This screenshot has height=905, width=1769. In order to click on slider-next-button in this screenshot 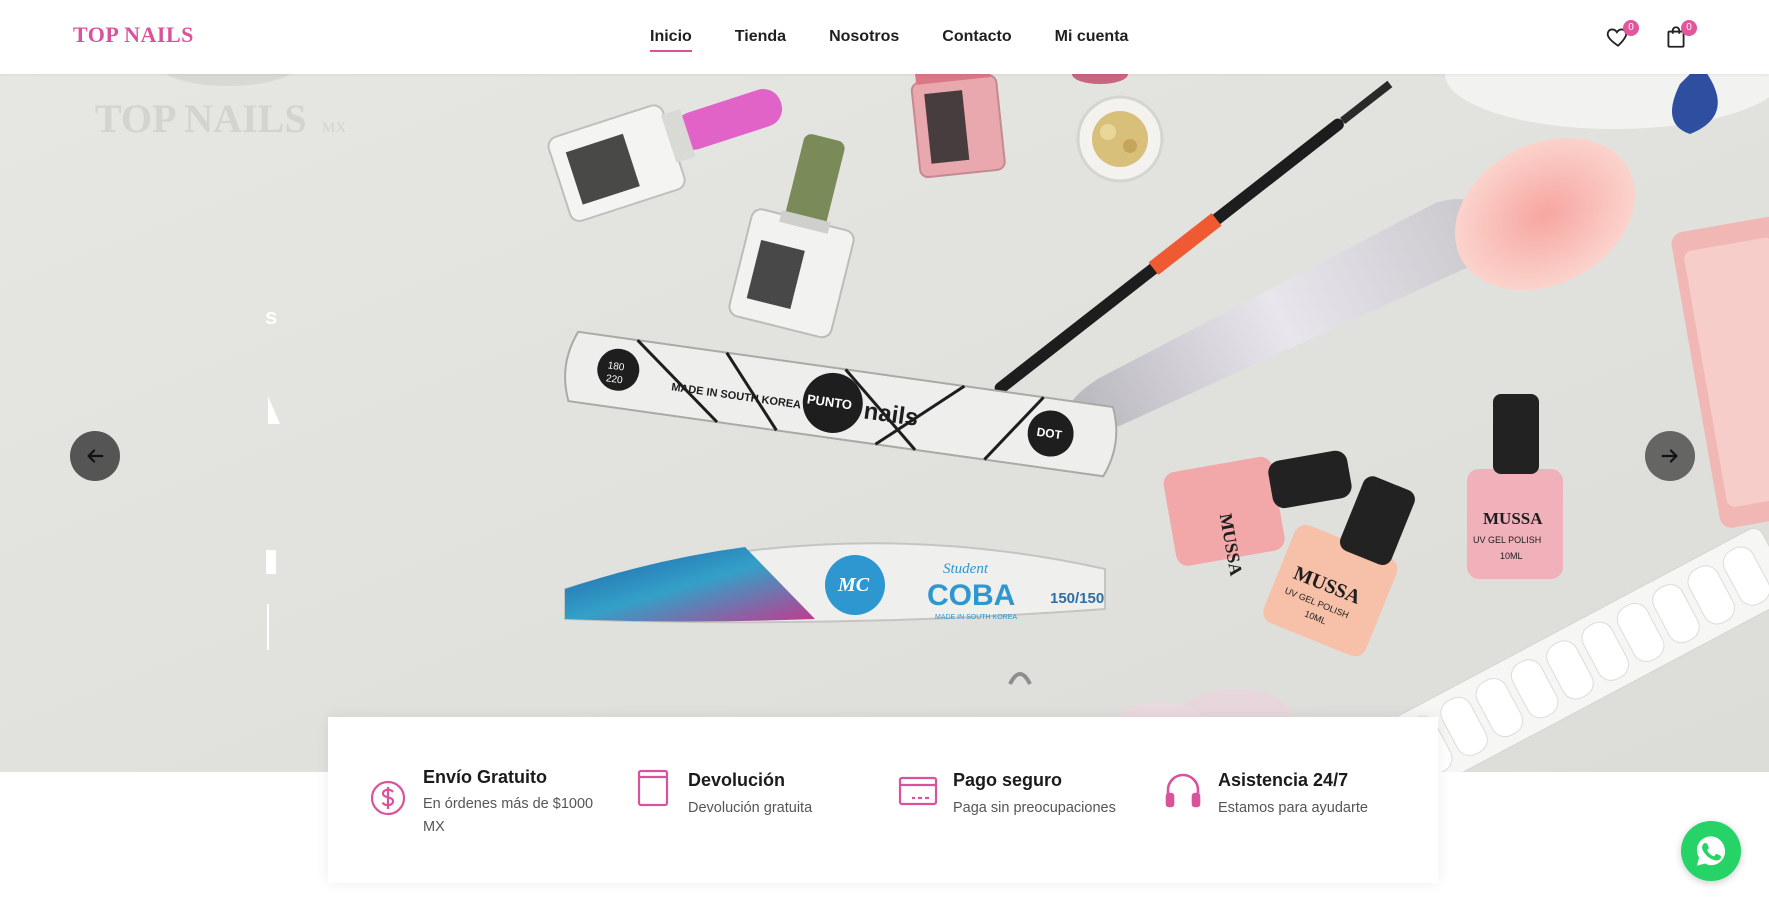, I will do `click(1670, 456)`.